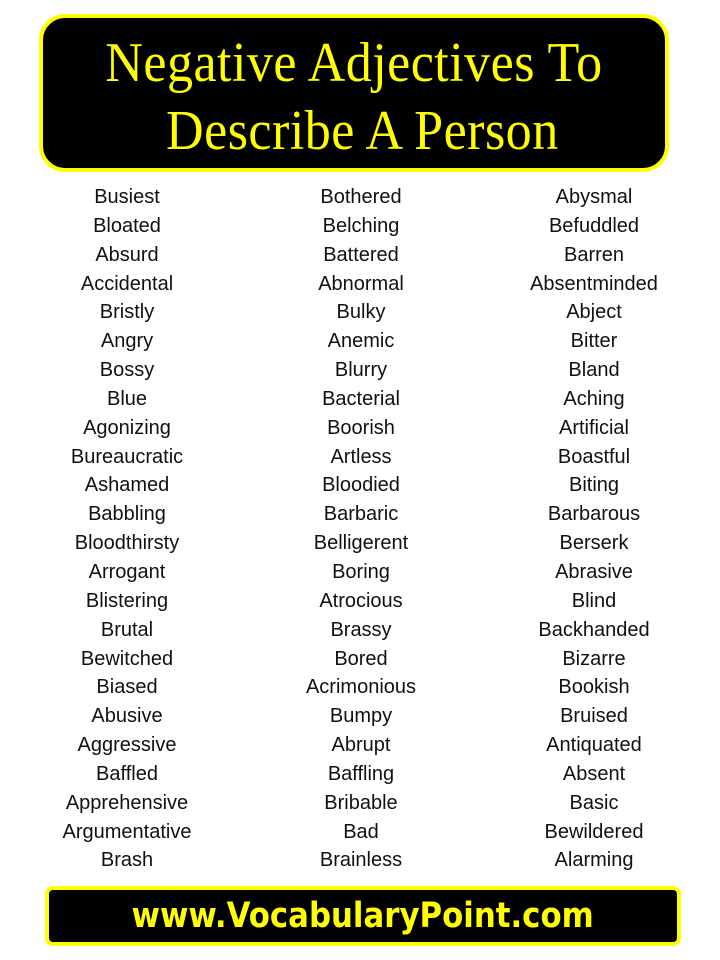 The height and width of the screenshot is (960, 720). Describe the element at coordinates (361, 485) in the screenshot. I see `word-item: Bloodied` at that location.